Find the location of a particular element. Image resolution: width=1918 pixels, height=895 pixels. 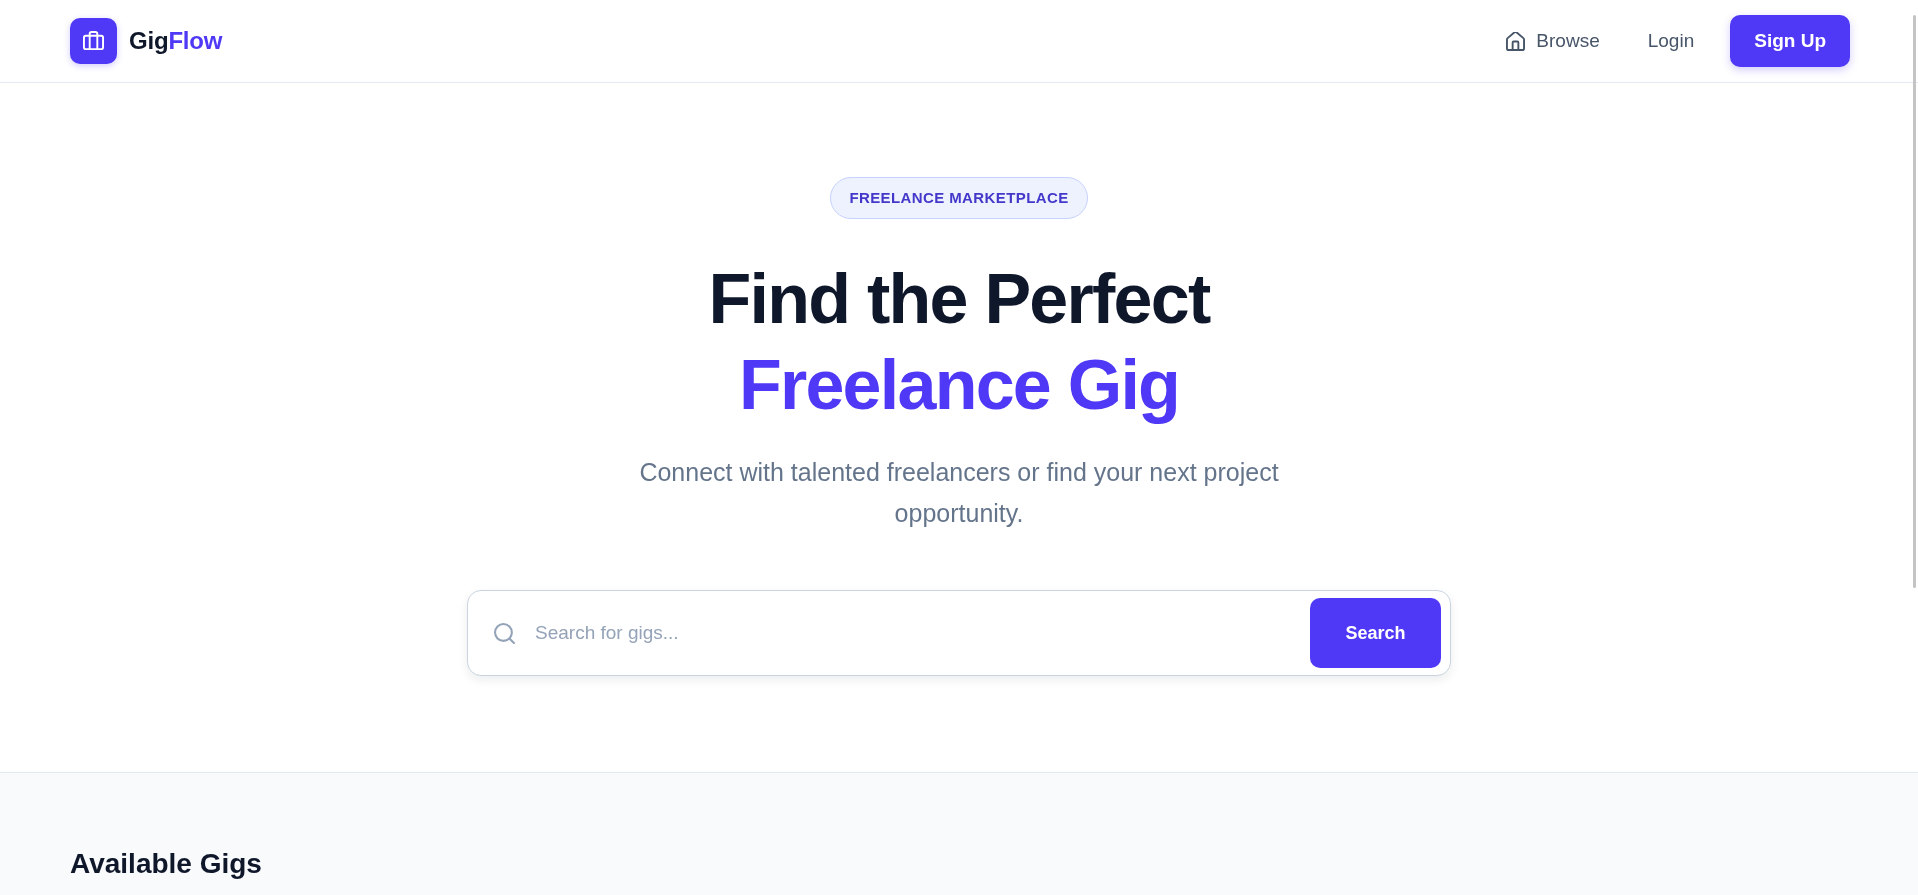

section-heading: Available Gigs is located at coordinates (166, 864).